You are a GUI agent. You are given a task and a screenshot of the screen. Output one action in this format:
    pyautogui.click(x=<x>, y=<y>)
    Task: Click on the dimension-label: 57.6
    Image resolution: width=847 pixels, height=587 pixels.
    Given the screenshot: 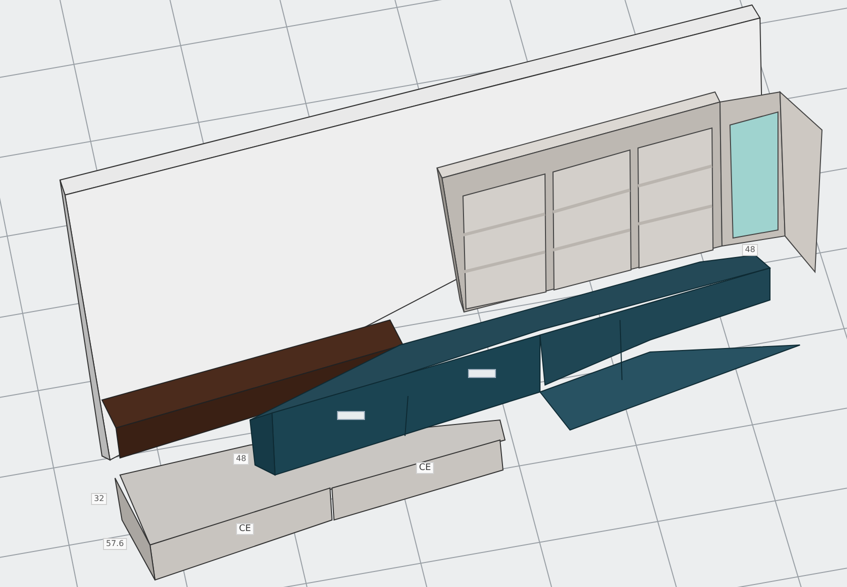 What is the action you would take?
    pyautogui.click(x=115, y=544)
    